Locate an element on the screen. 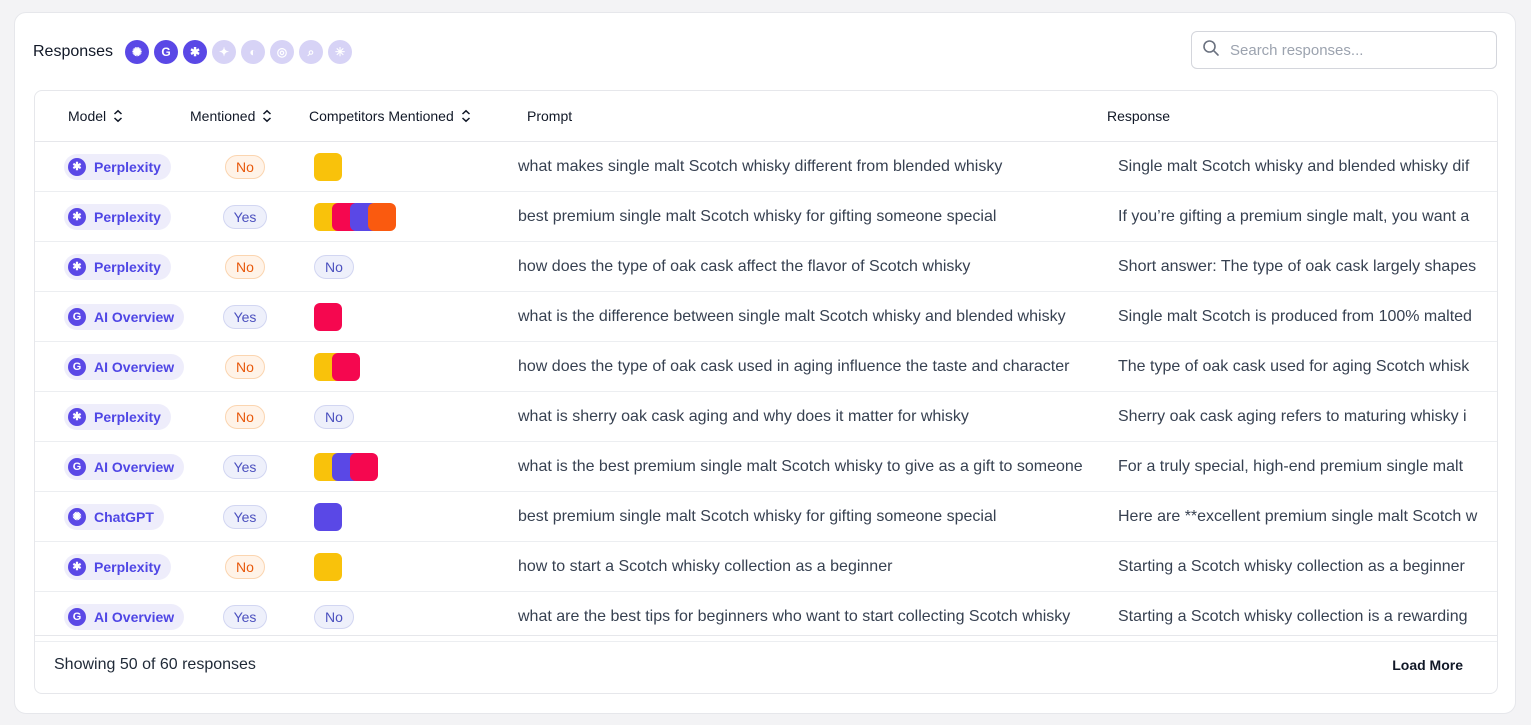 This screenshot has width=1531, height=725. load-more-button: Load More is located at coordinates (1427, 665).